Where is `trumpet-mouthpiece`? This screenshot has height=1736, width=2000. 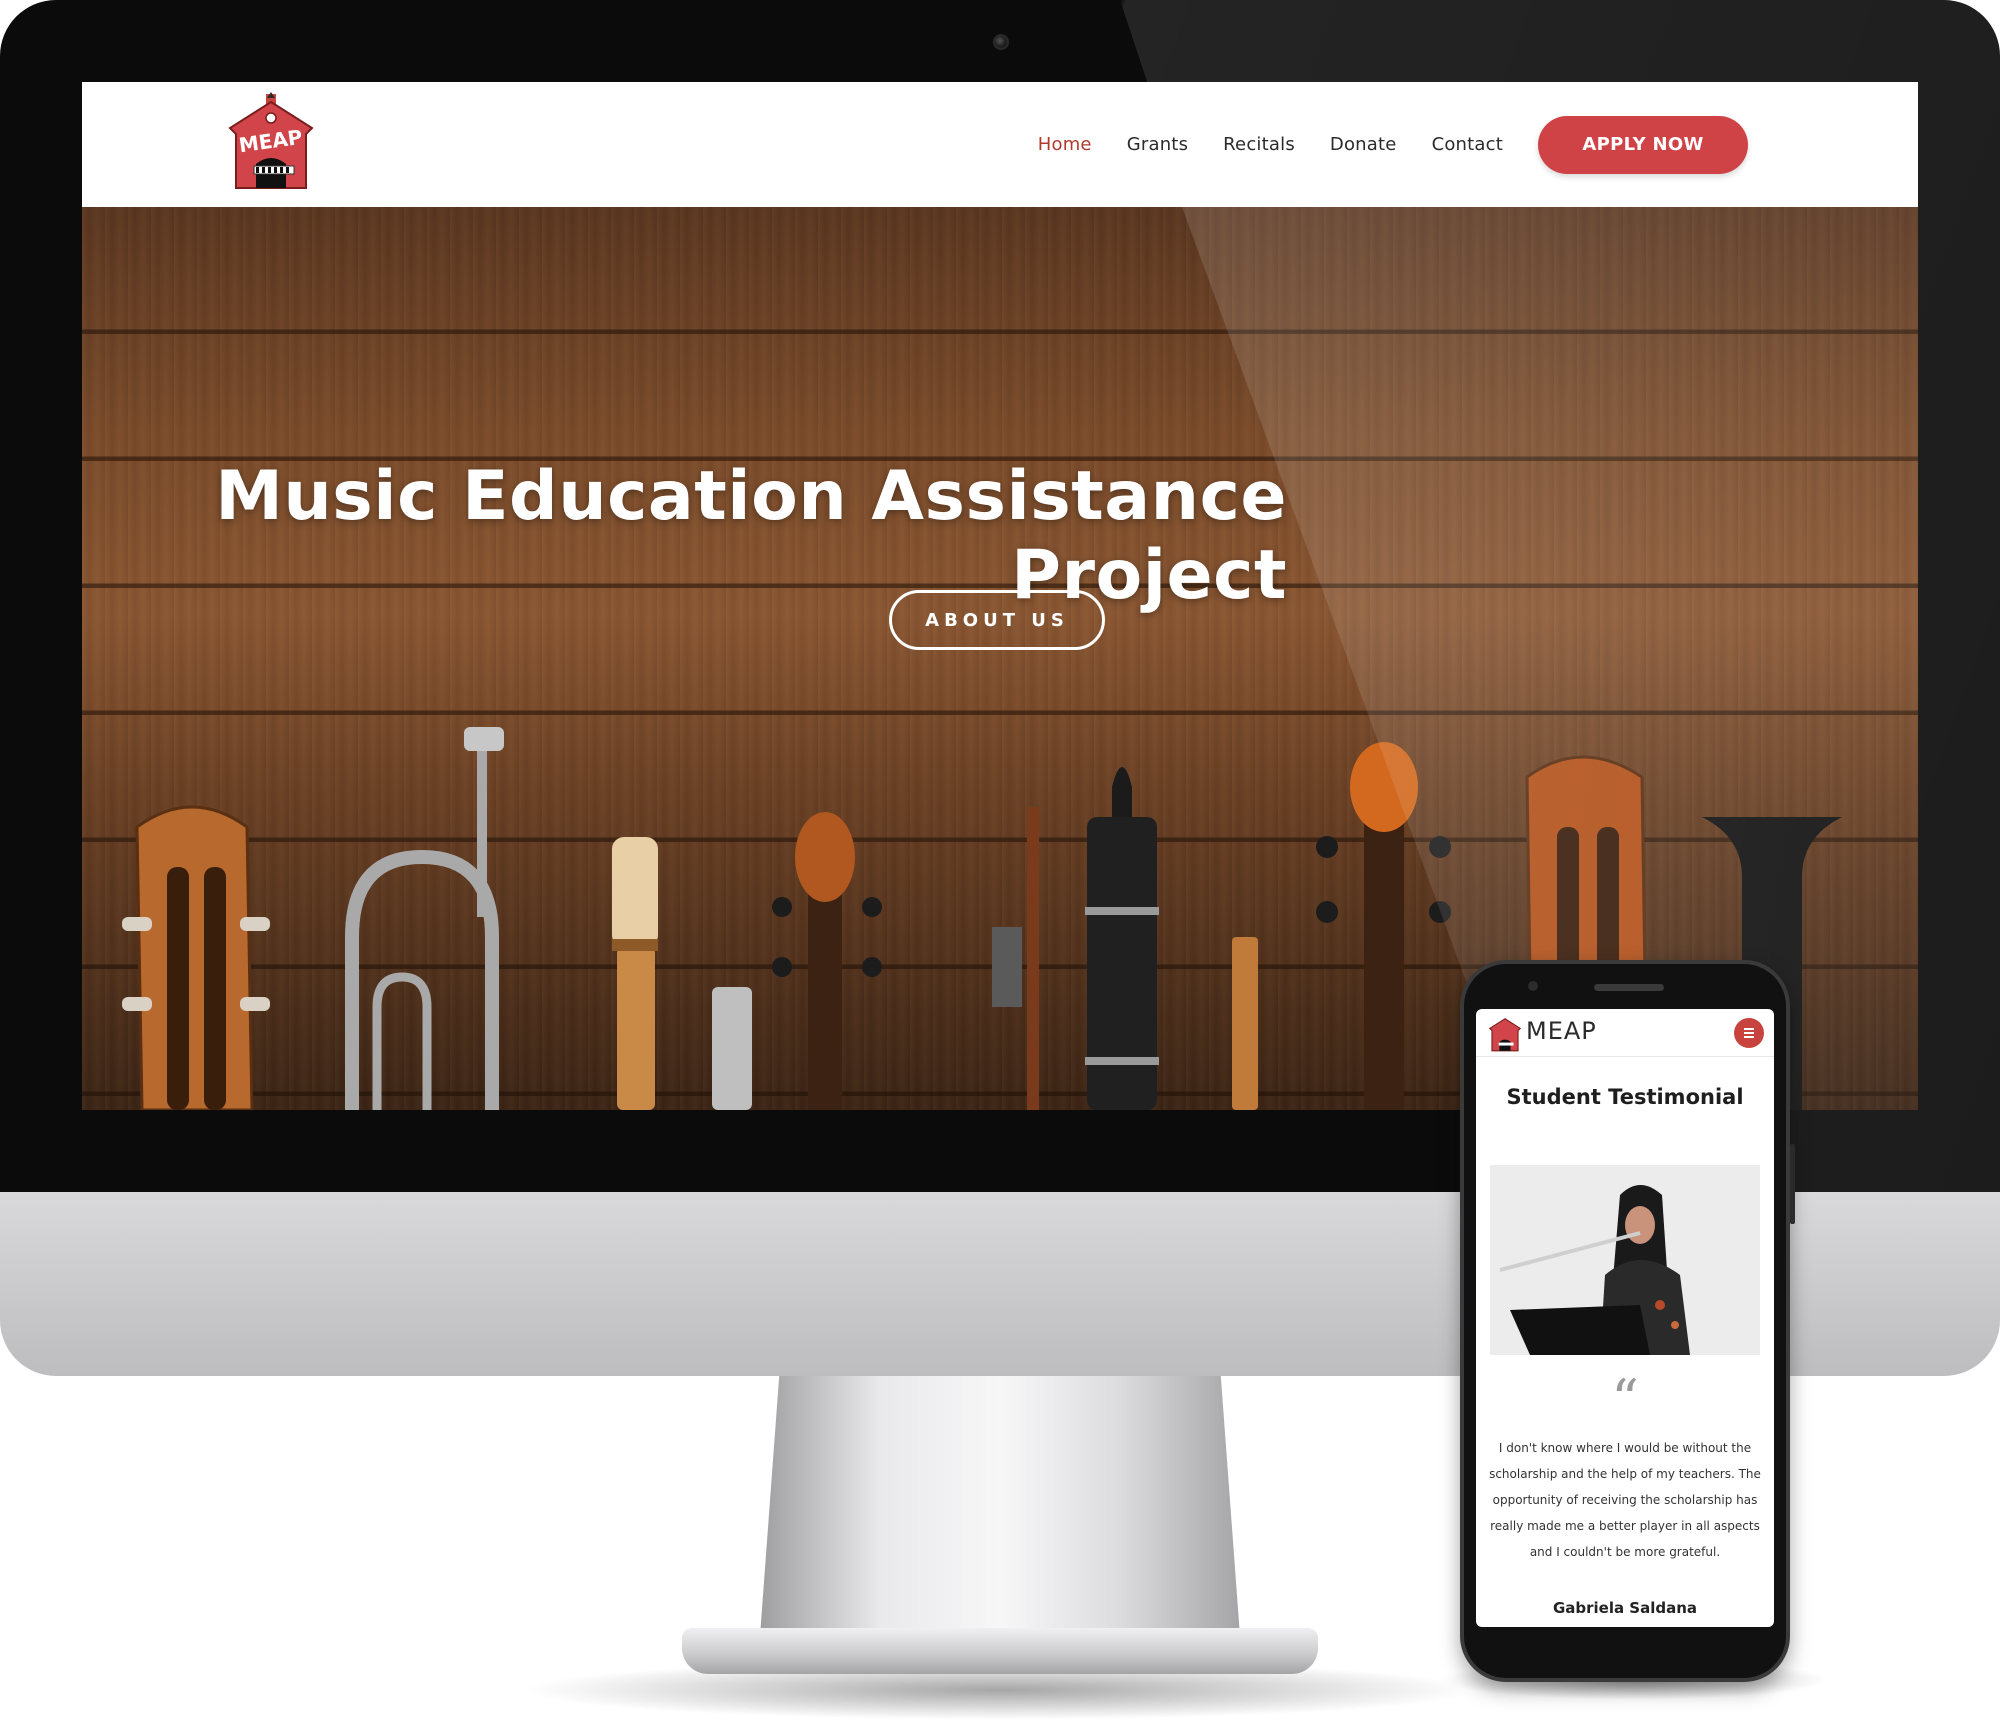 trumpet-mouthpiece is located at coordinates (484, 739).